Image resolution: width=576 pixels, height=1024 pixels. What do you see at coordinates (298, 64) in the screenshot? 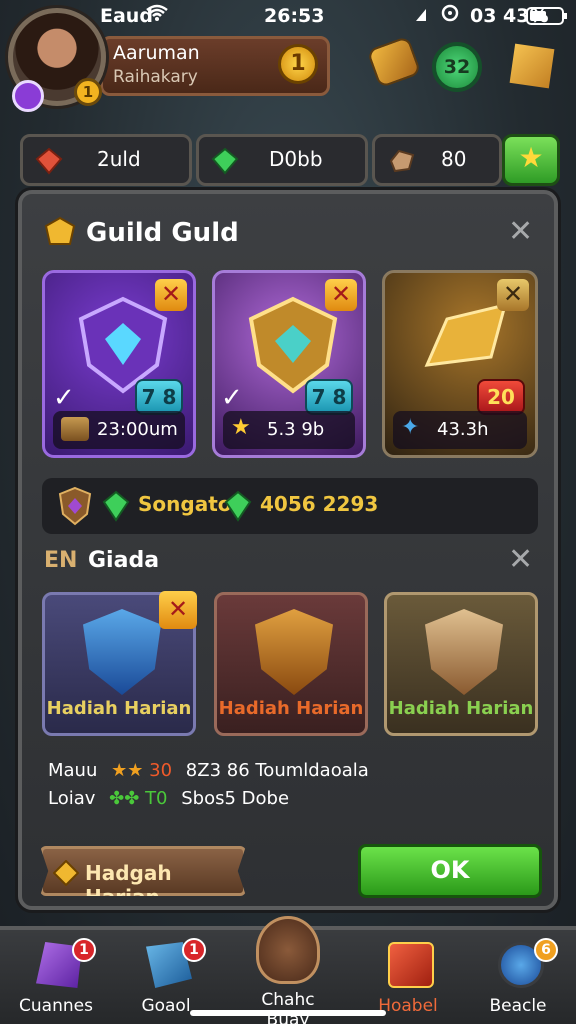
I see `coin-button: 1` at bounding box center [298, 64].